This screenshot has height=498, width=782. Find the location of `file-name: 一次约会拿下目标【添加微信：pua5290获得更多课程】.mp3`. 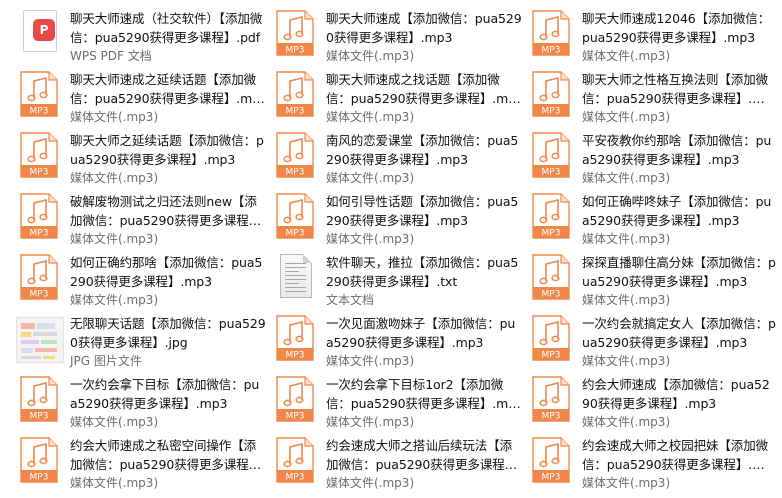

file-name: 一次约会拿下目标【添加微信：pua5290获得更多课程】.mp3 is located at coordinates (165, 394).